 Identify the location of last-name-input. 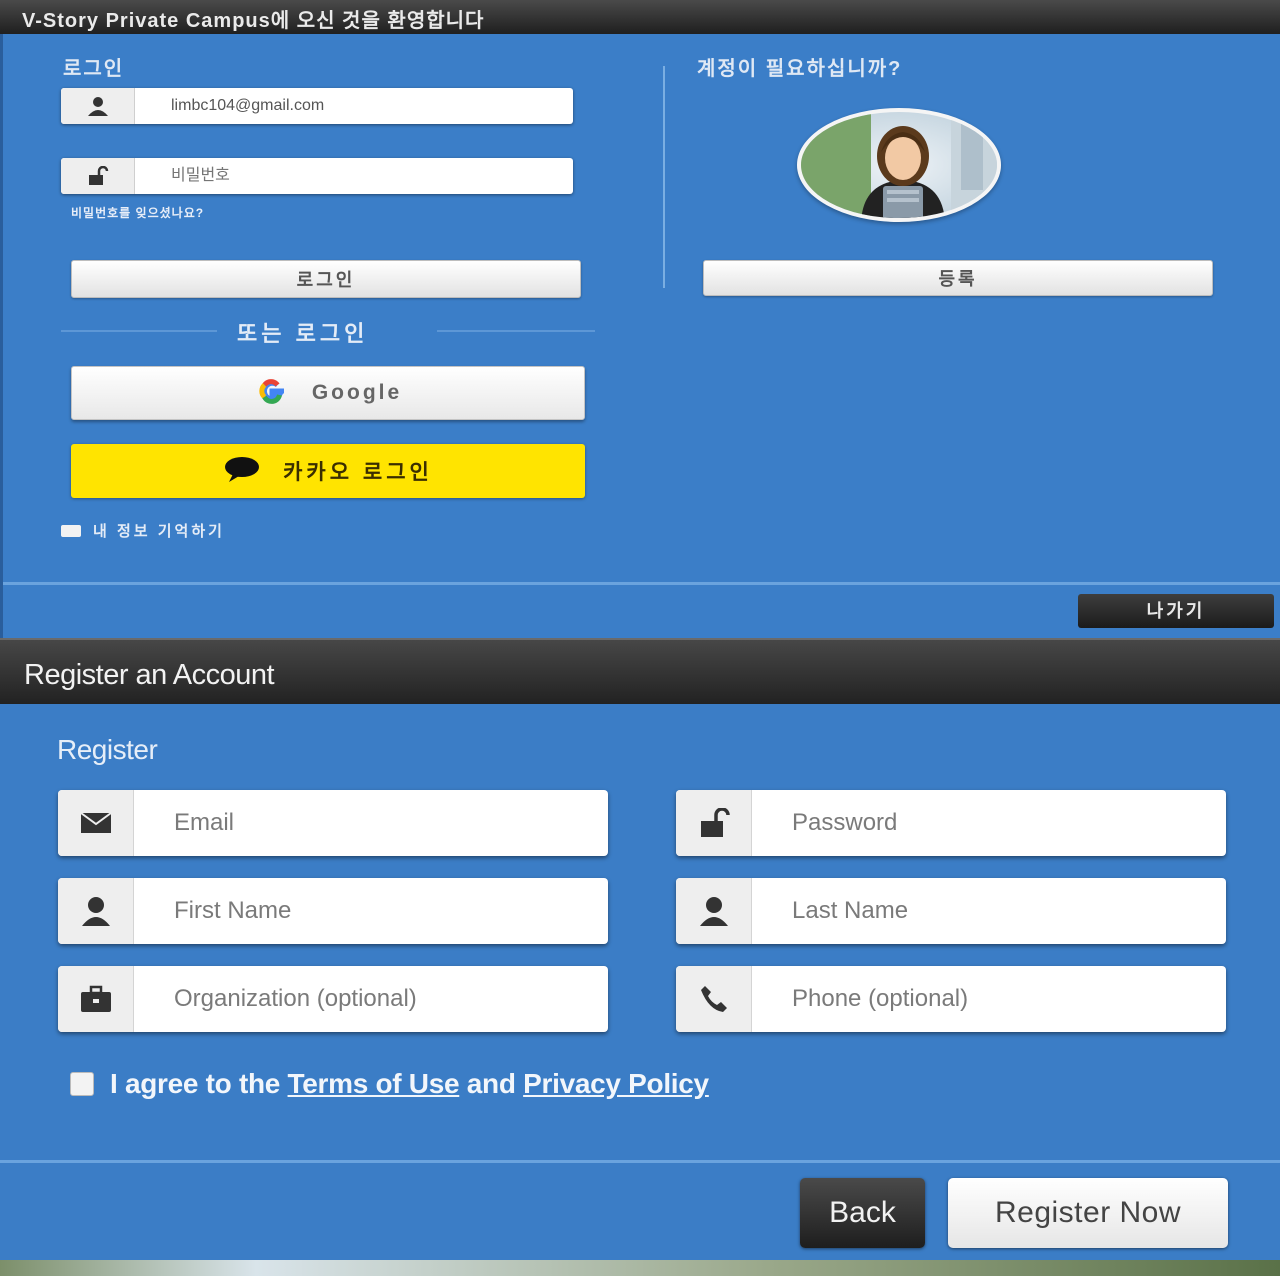
(989, 911).